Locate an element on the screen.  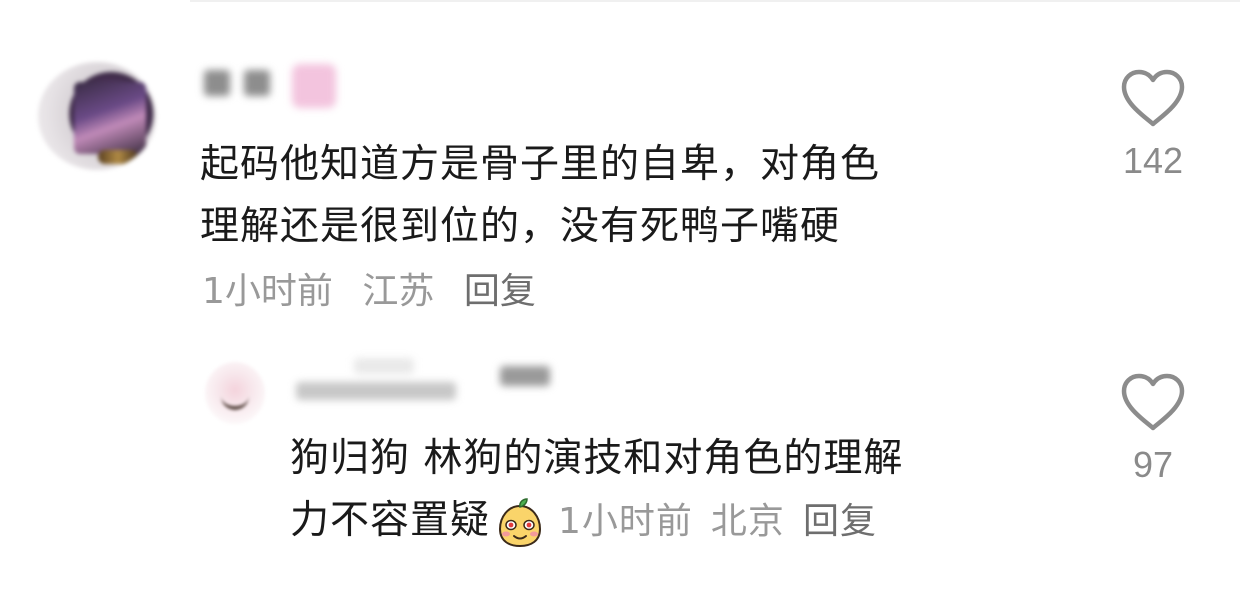
comment-meta: 1小时前 江苏 回复 is located at coordinates (378, 292).